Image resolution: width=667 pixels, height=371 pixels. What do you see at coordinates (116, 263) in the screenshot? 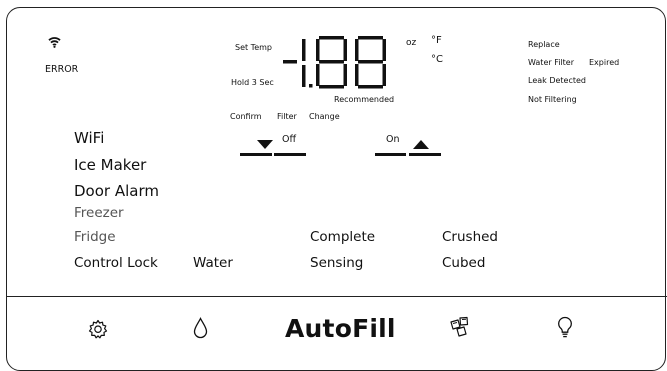
I see `menu-control-lock: Control Lock` at bounding box center [116, 263].